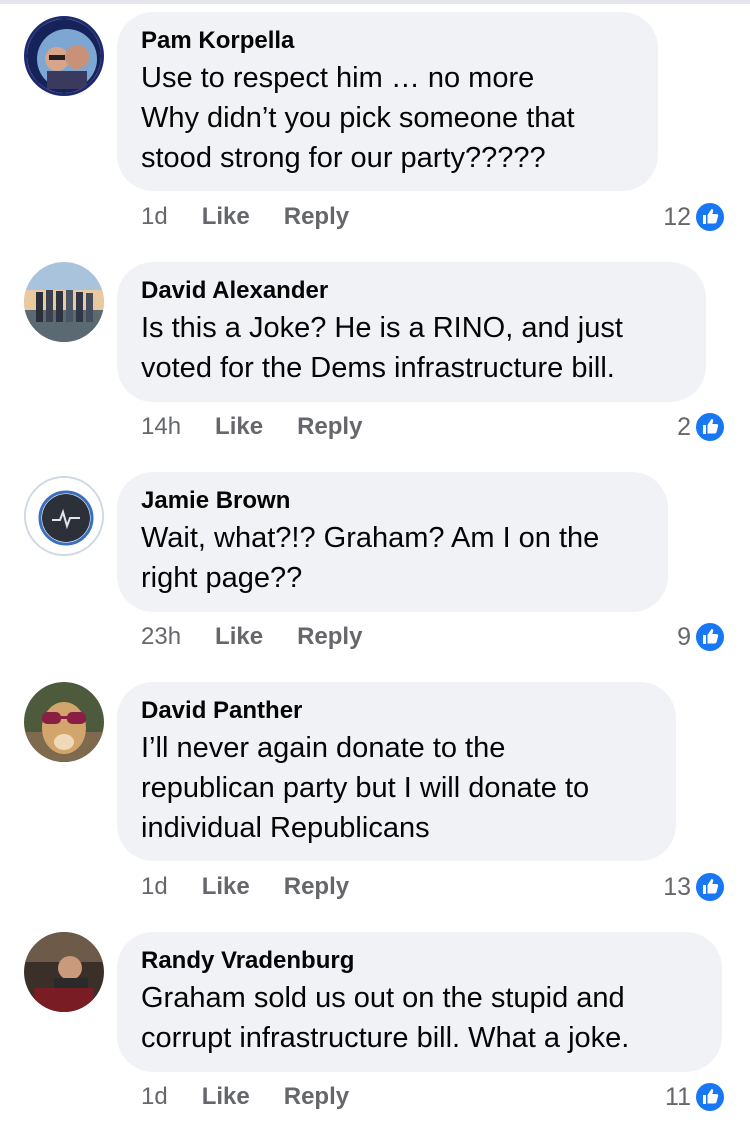  I want to click on reaction-summary: 2, so click(701, 427).